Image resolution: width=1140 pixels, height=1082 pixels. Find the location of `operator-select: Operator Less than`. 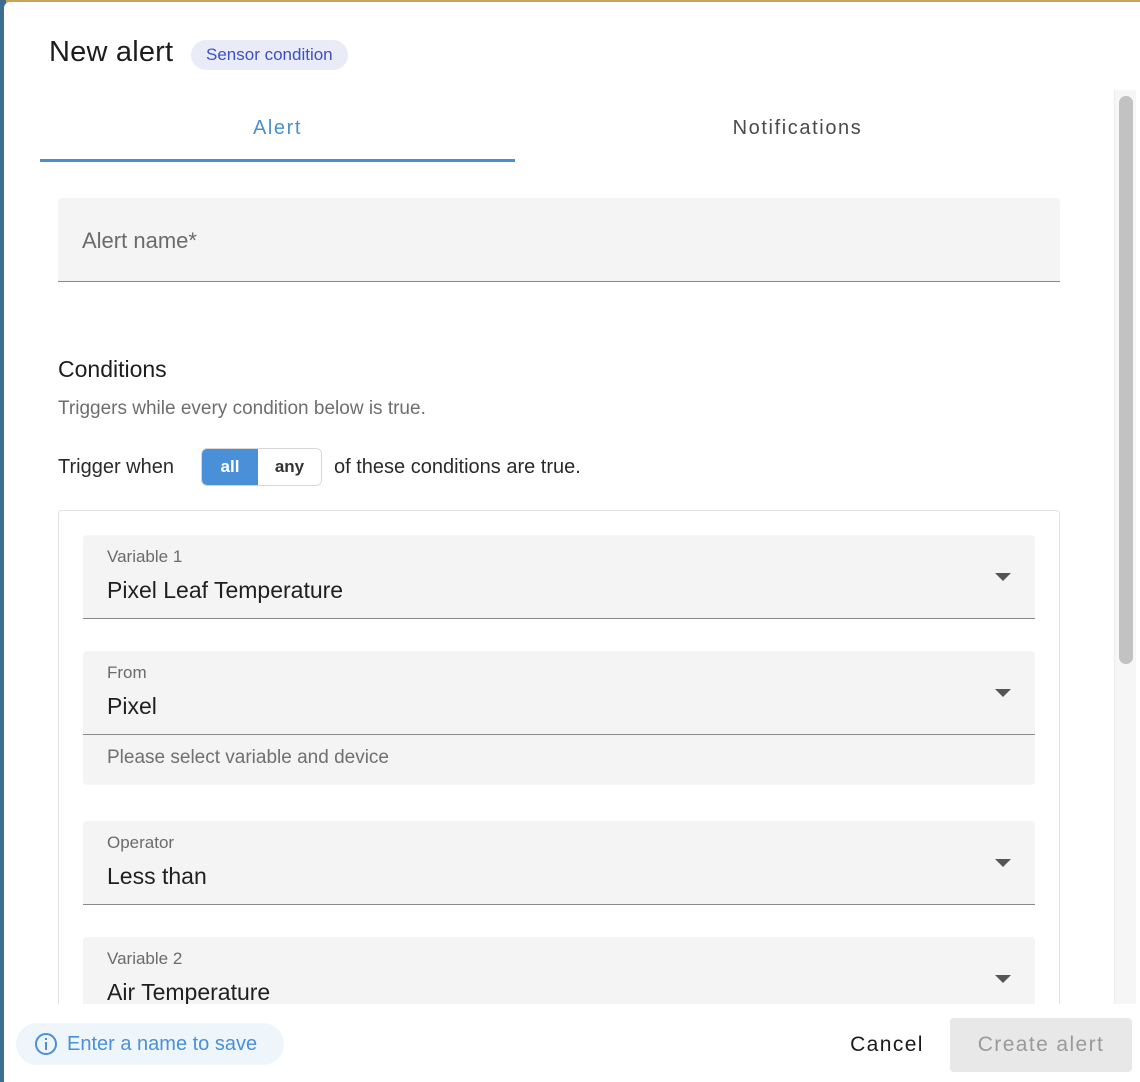

operator-select: Operator Less than is located at coordinates (559, 863).